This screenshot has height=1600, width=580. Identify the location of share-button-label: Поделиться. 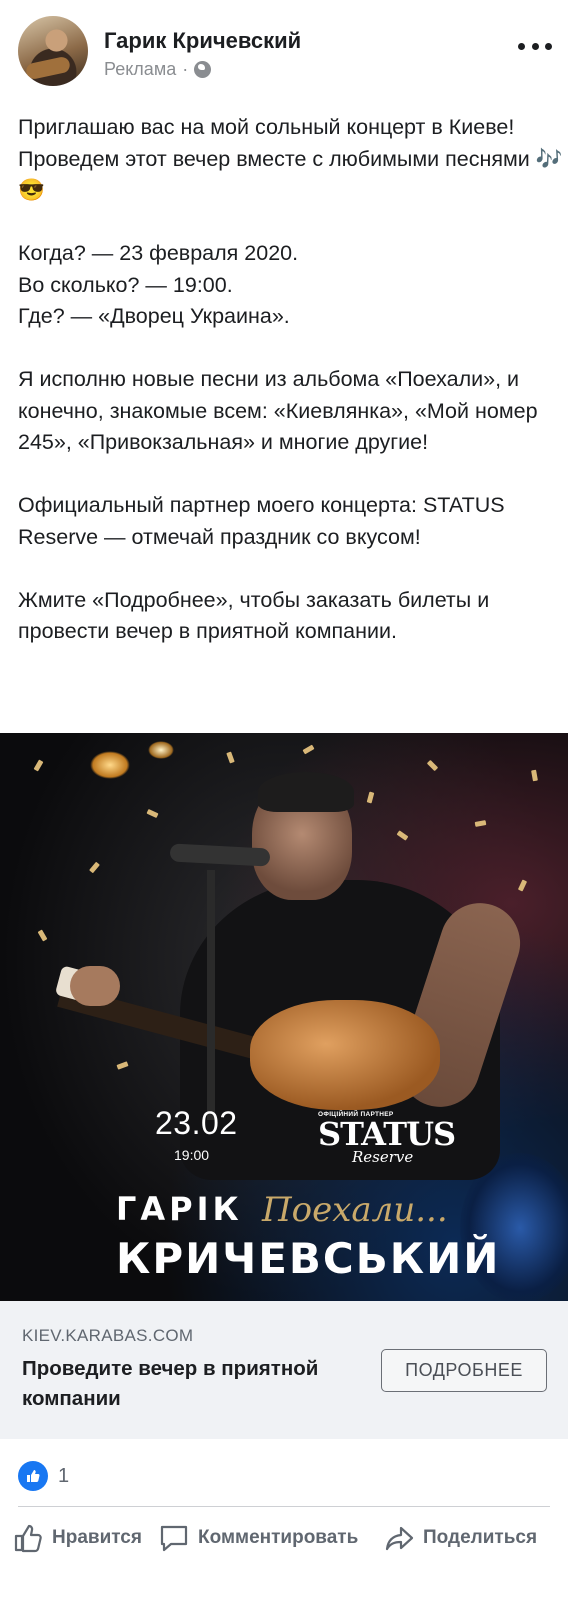
(480, 1537).